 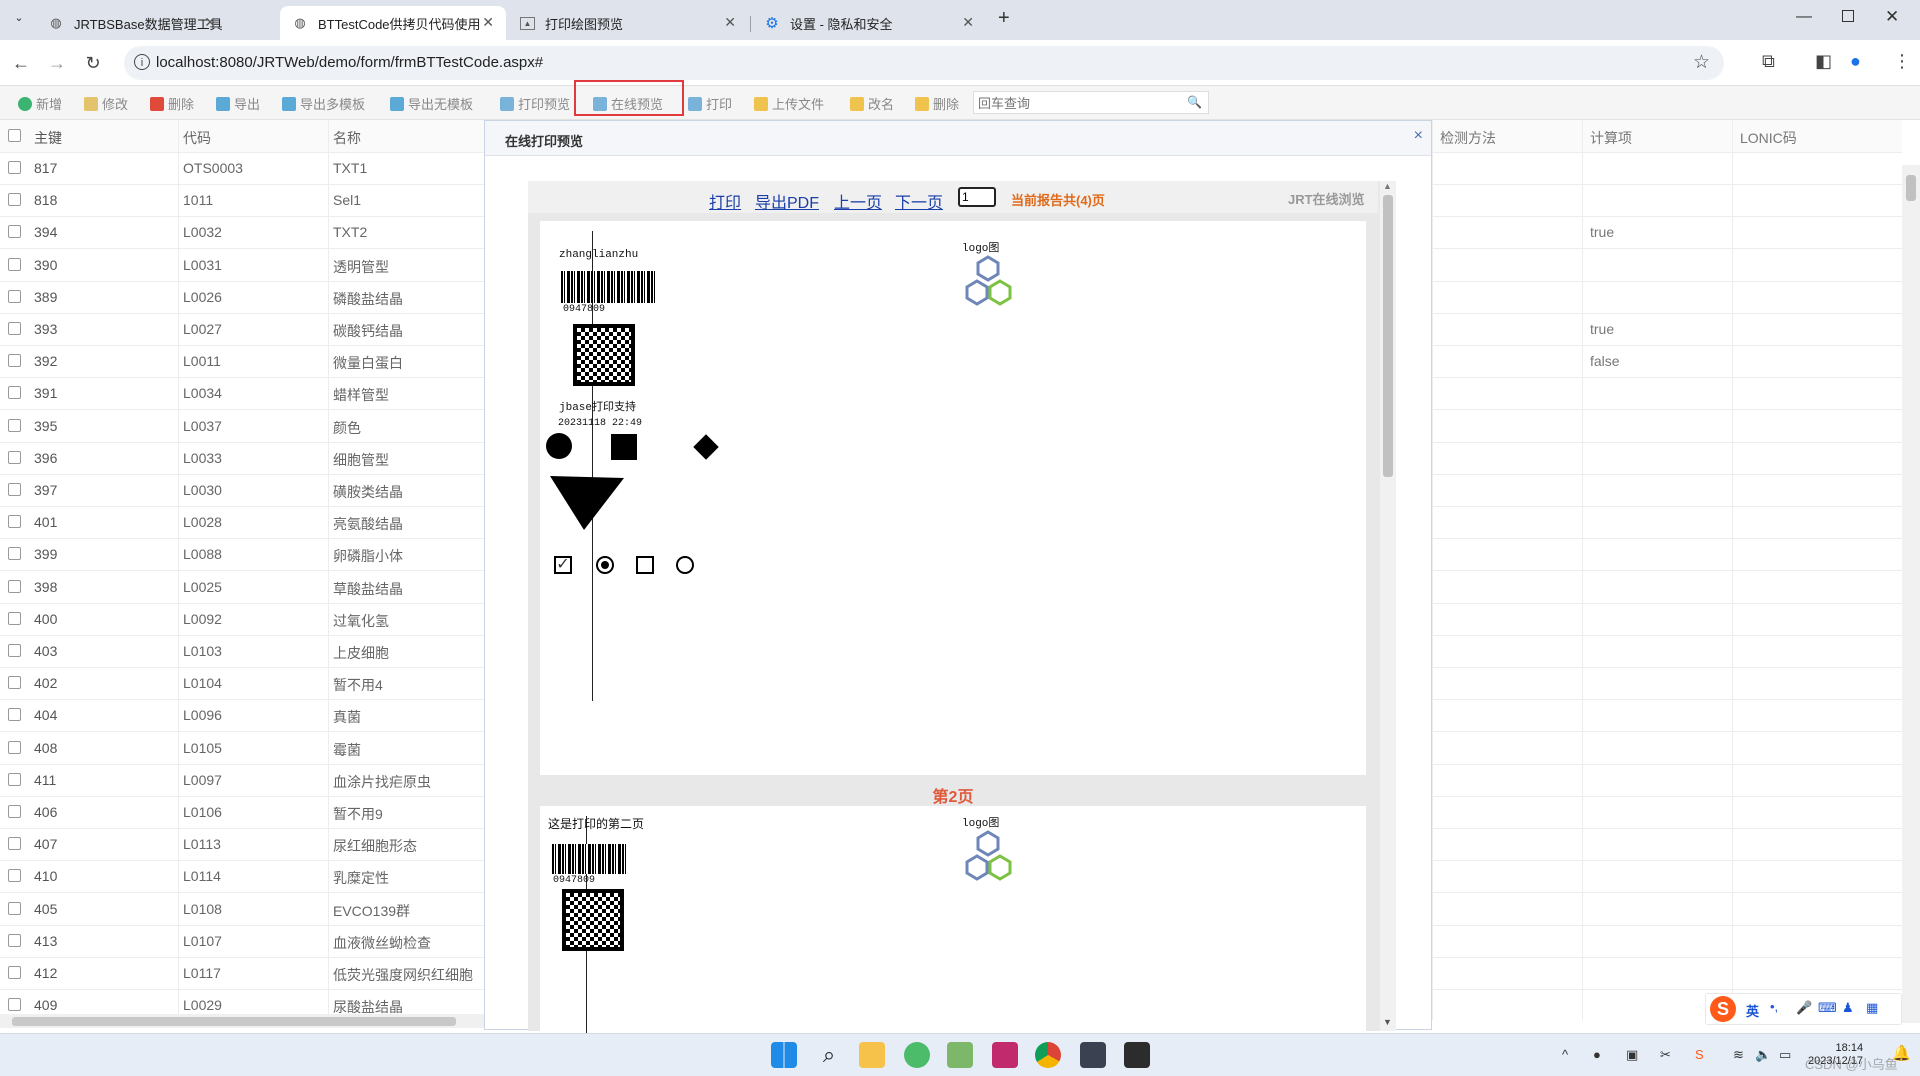 I want to click on sogou-tray-icon: S, so click(x=1699, y=1054).